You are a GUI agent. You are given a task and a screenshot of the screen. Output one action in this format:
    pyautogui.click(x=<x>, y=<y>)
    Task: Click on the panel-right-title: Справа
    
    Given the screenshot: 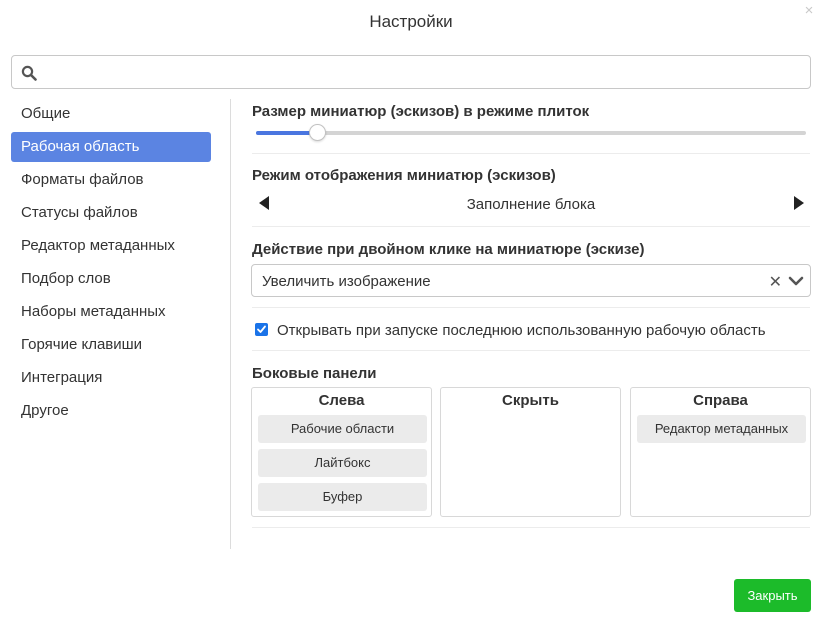 What is the action you would take?
    pyautogui.click(x=720, y=400)
    